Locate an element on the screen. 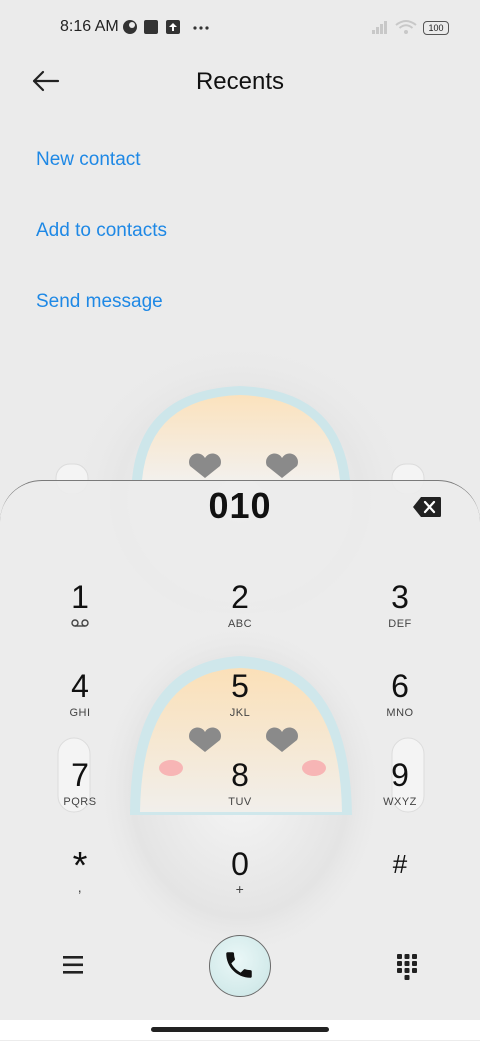  key-8: 8 TUV is located at coordinates (240, 794).